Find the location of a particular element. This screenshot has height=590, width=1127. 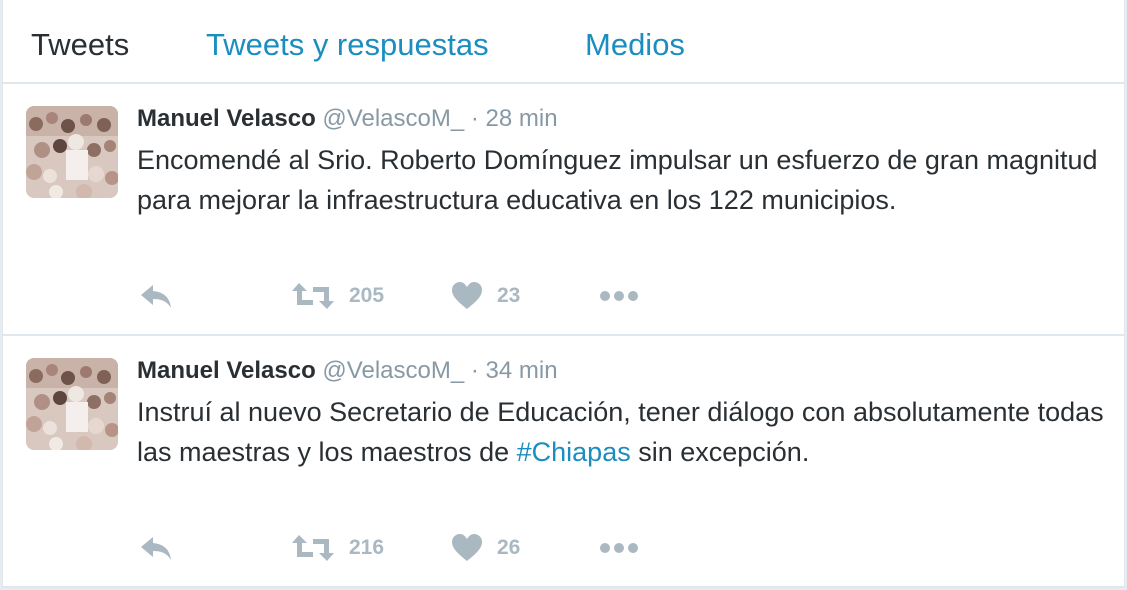

profile-tabs: Tweets Tweets y respuestas Medios is located at coordinates (563, 42).